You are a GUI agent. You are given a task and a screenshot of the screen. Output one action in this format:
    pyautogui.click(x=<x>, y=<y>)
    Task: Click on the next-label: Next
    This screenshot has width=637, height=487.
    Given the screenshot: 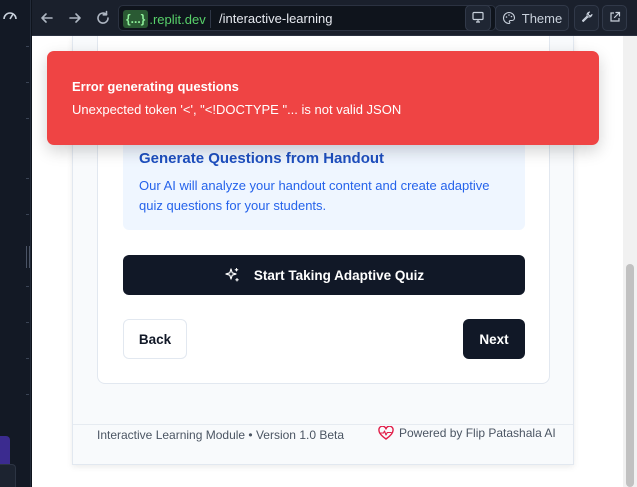 What is the action you would take?
    pyautogui.click(x=494, y=339)
    